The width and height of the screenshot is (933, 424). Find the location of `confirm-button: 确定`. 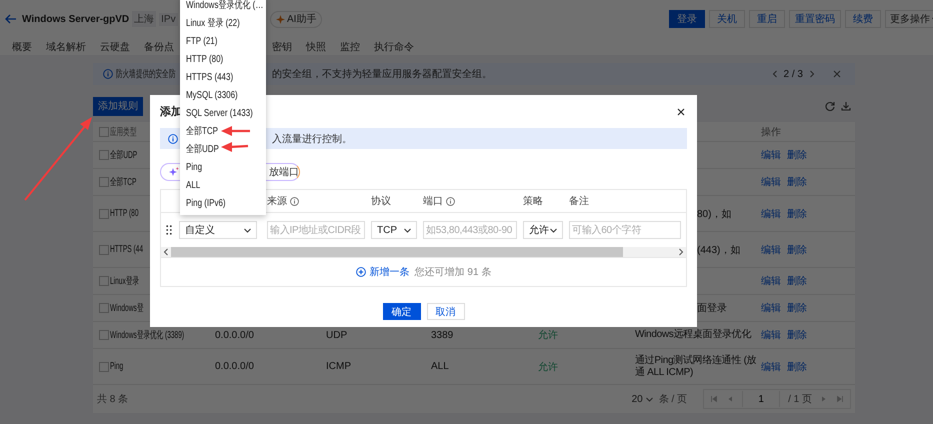

confirm-button: 确定 is located at coordinates (401, 311).